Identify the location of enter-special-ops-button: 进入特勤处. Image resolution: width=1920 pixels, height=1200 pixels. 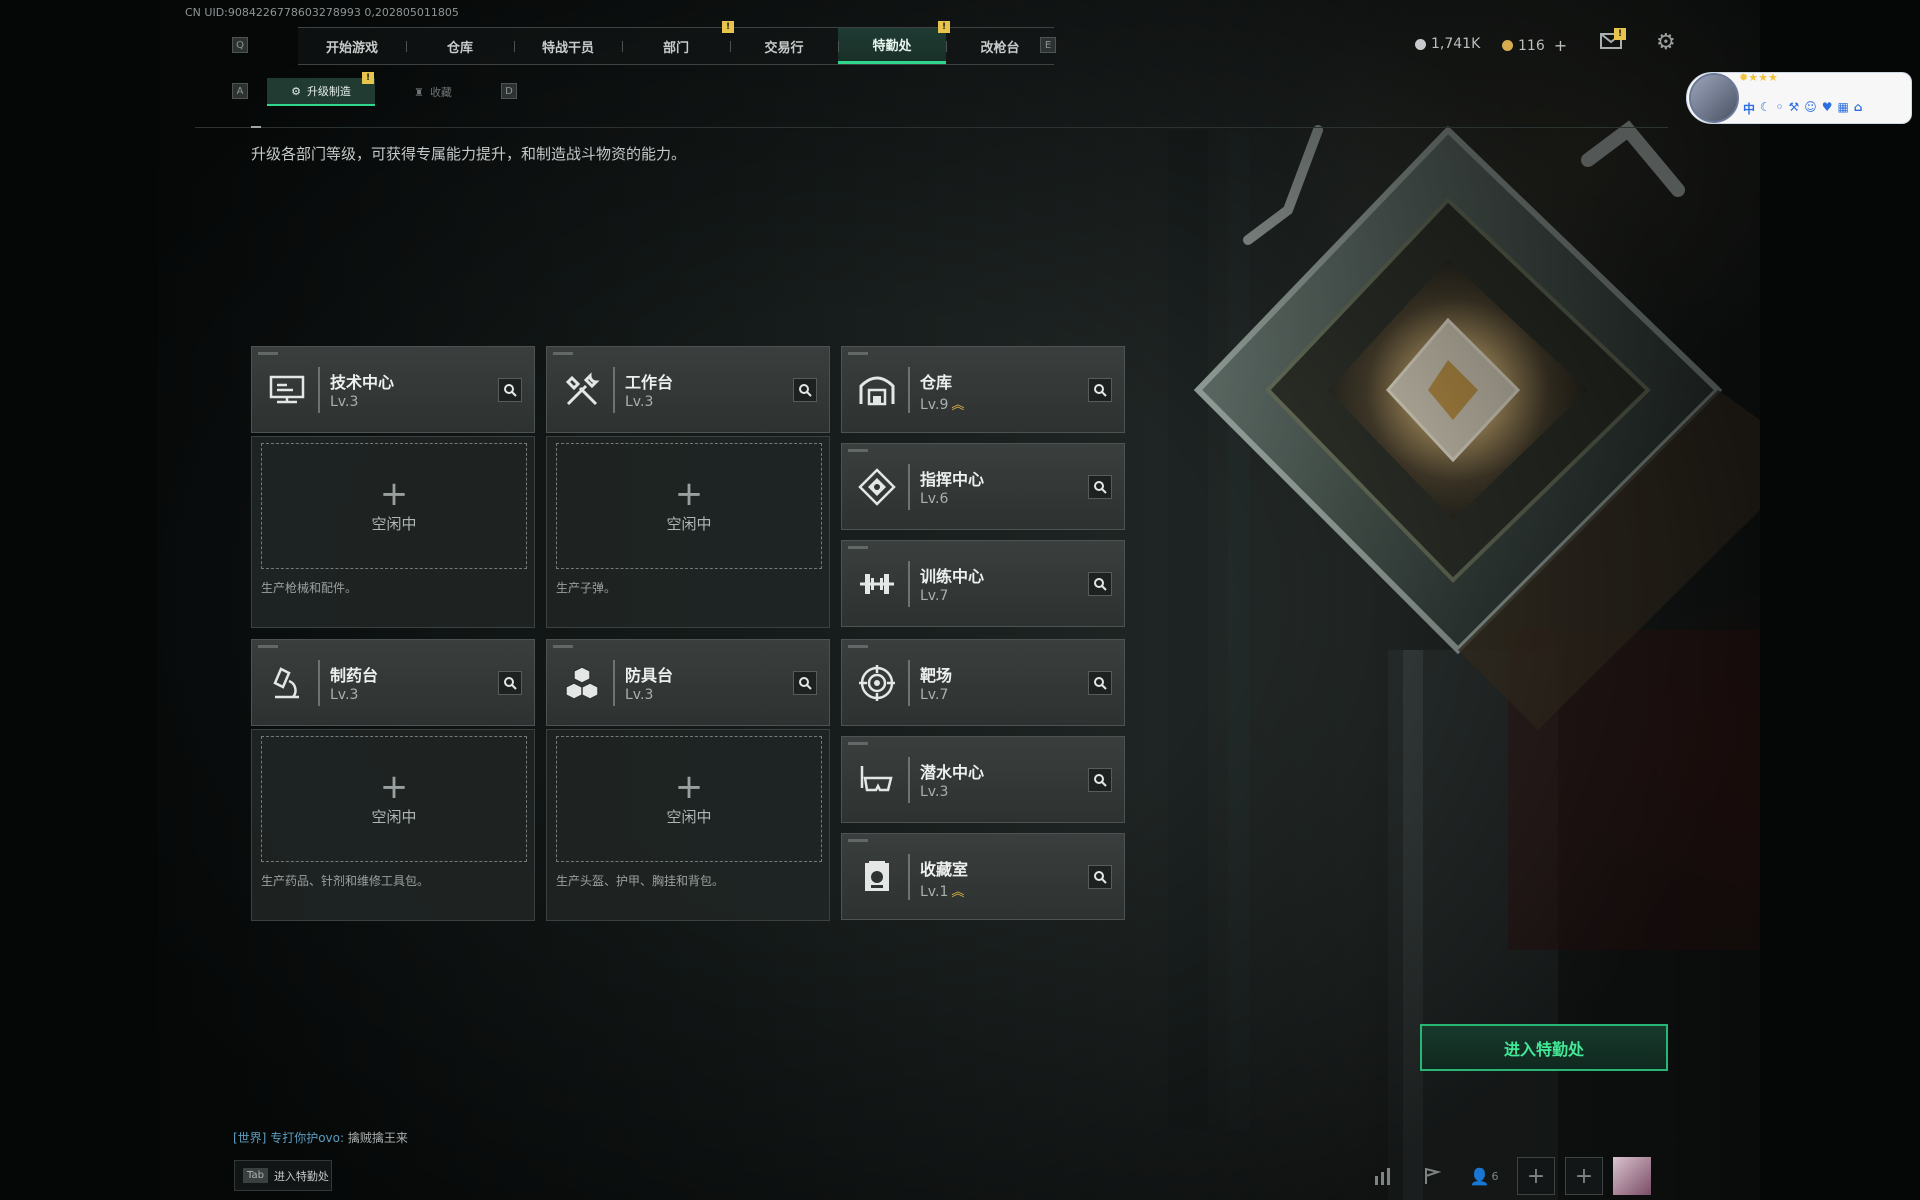
(1544, 1047).